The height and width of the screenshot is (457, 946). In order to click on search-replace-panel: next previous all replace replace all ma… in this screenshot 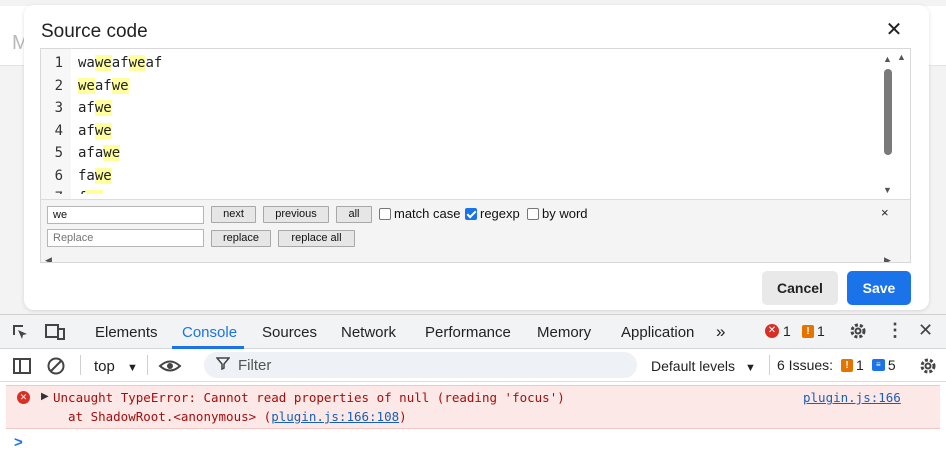, I will do `click(475, 230)`.